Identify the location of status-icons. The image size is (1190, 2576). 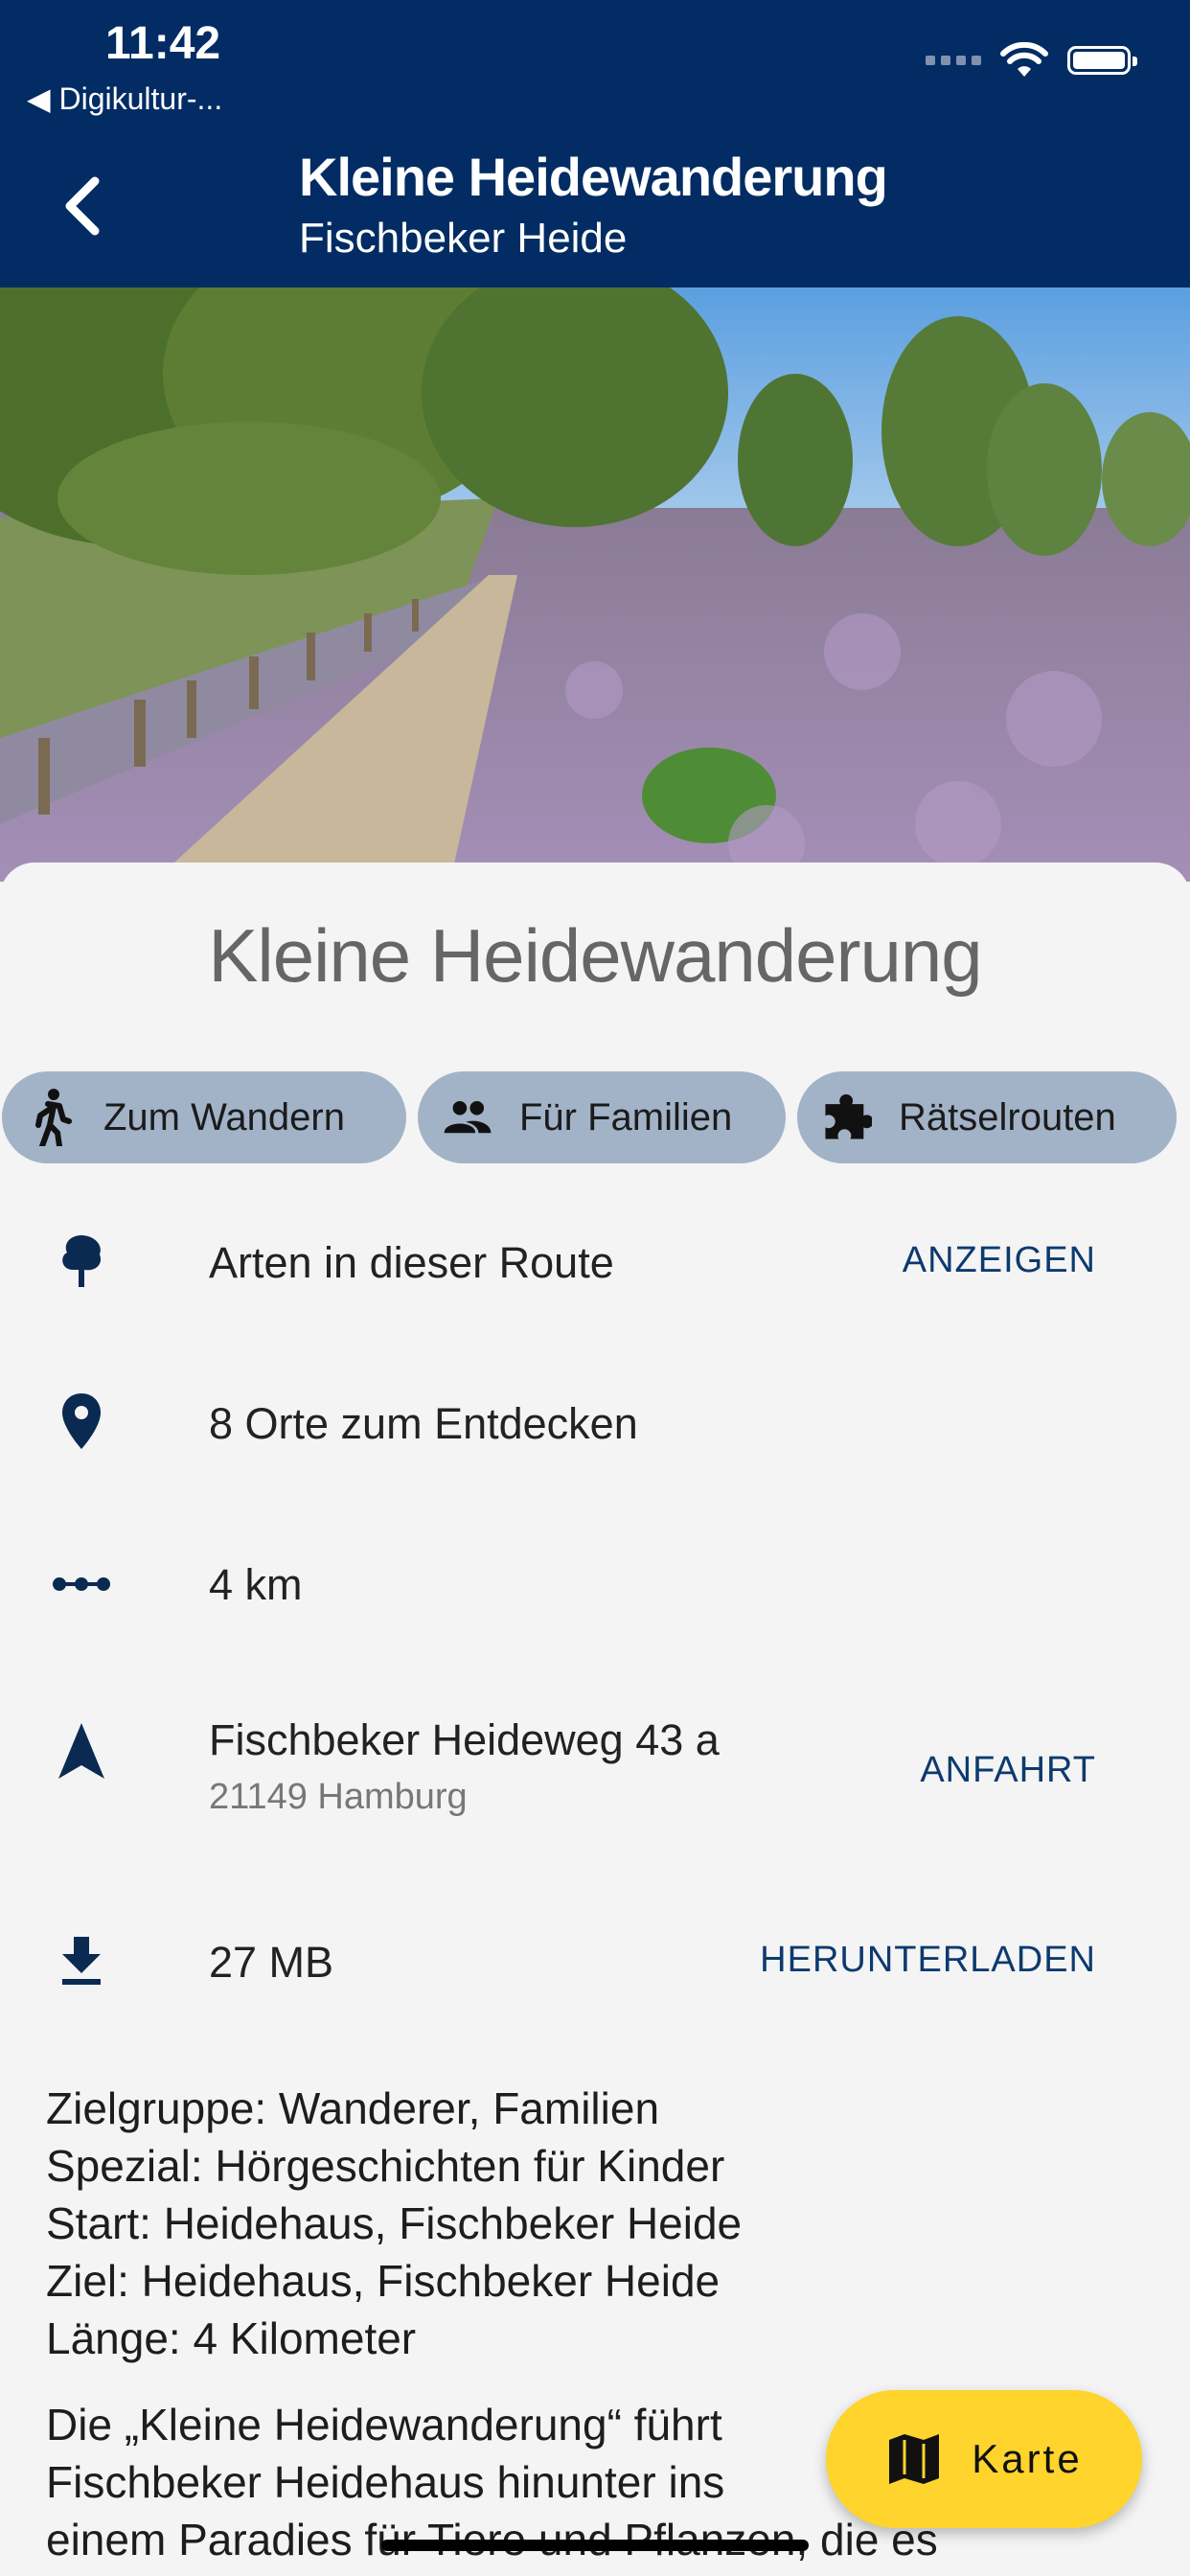
(1032, 60).